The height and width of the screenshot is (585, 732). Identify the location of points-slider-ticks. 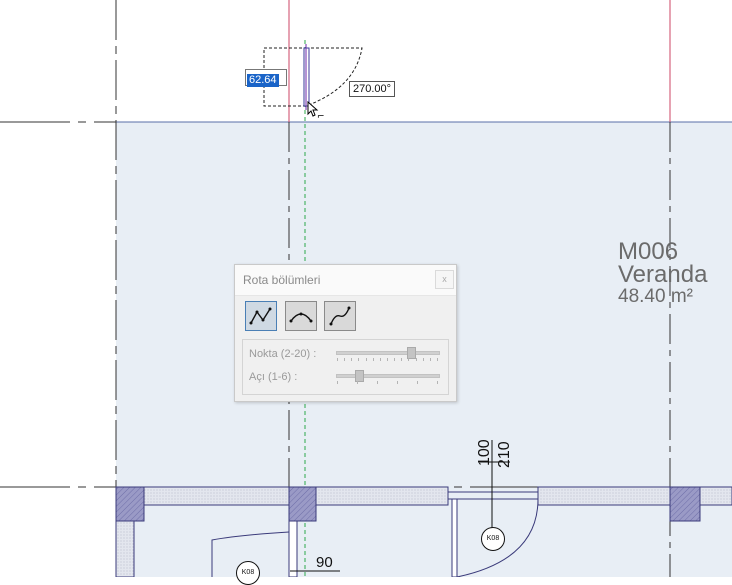
(387, 359).